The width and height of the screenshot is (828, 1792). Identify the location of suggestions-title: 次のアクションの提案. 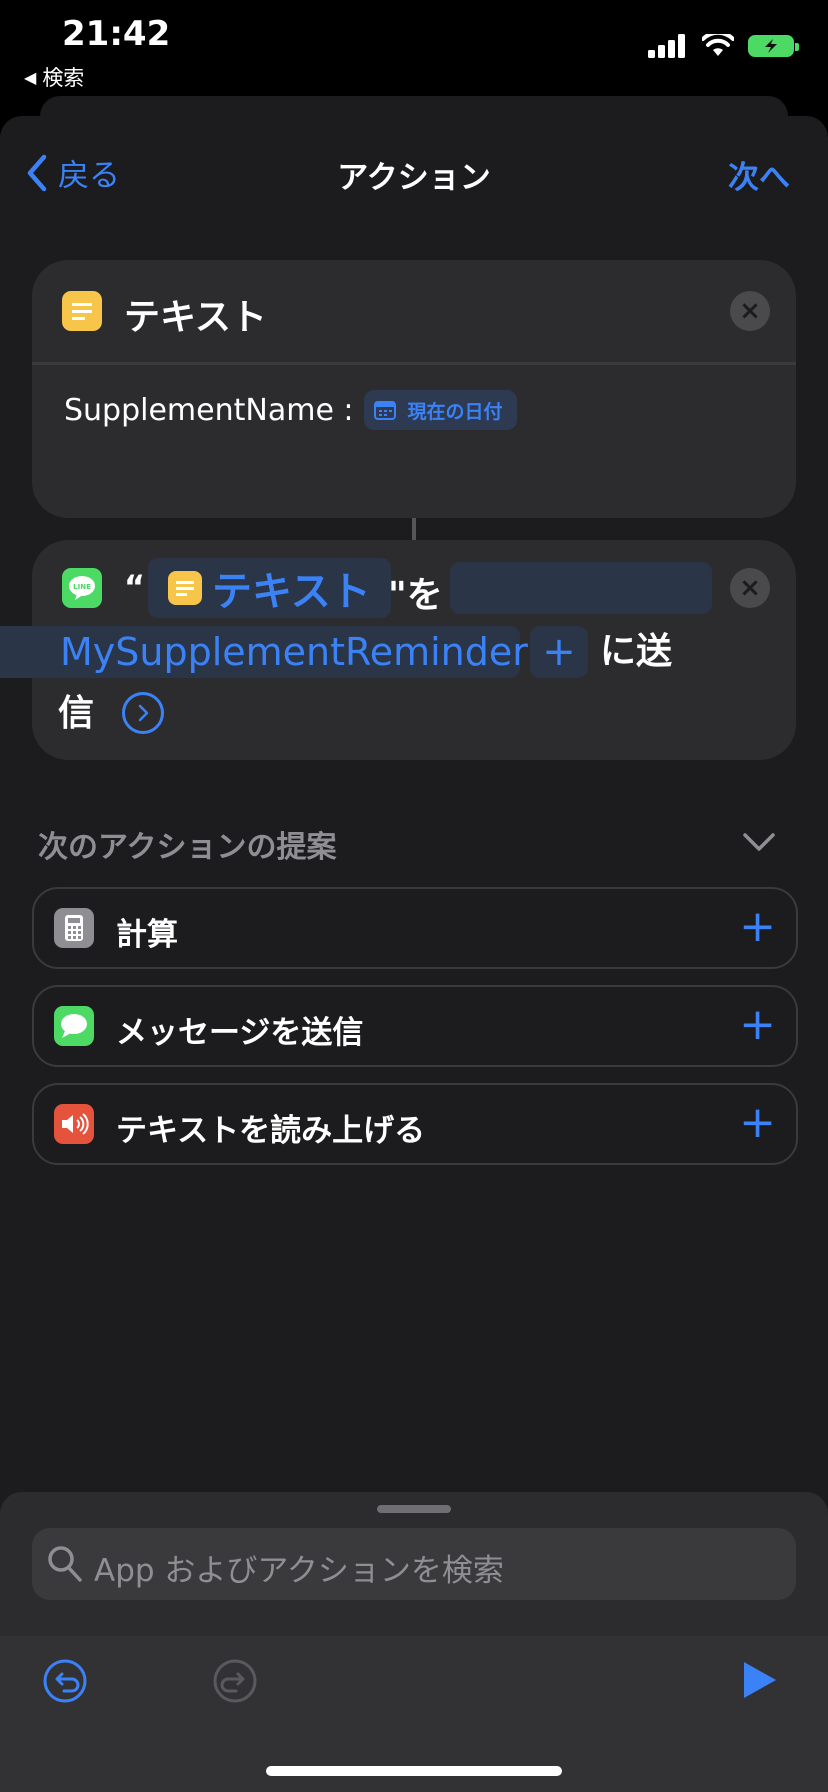
(187, 847).